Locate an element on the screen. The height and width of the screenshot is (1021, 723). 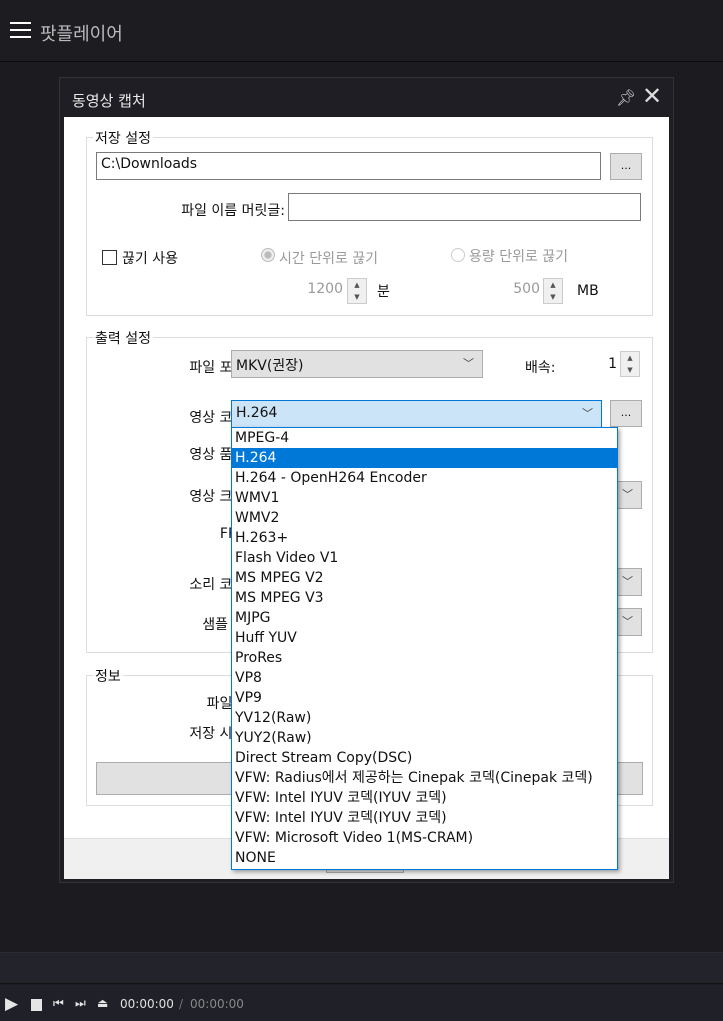
codec-option: Direct Stream Copy(DSC) is located at coordinates (424, 758).